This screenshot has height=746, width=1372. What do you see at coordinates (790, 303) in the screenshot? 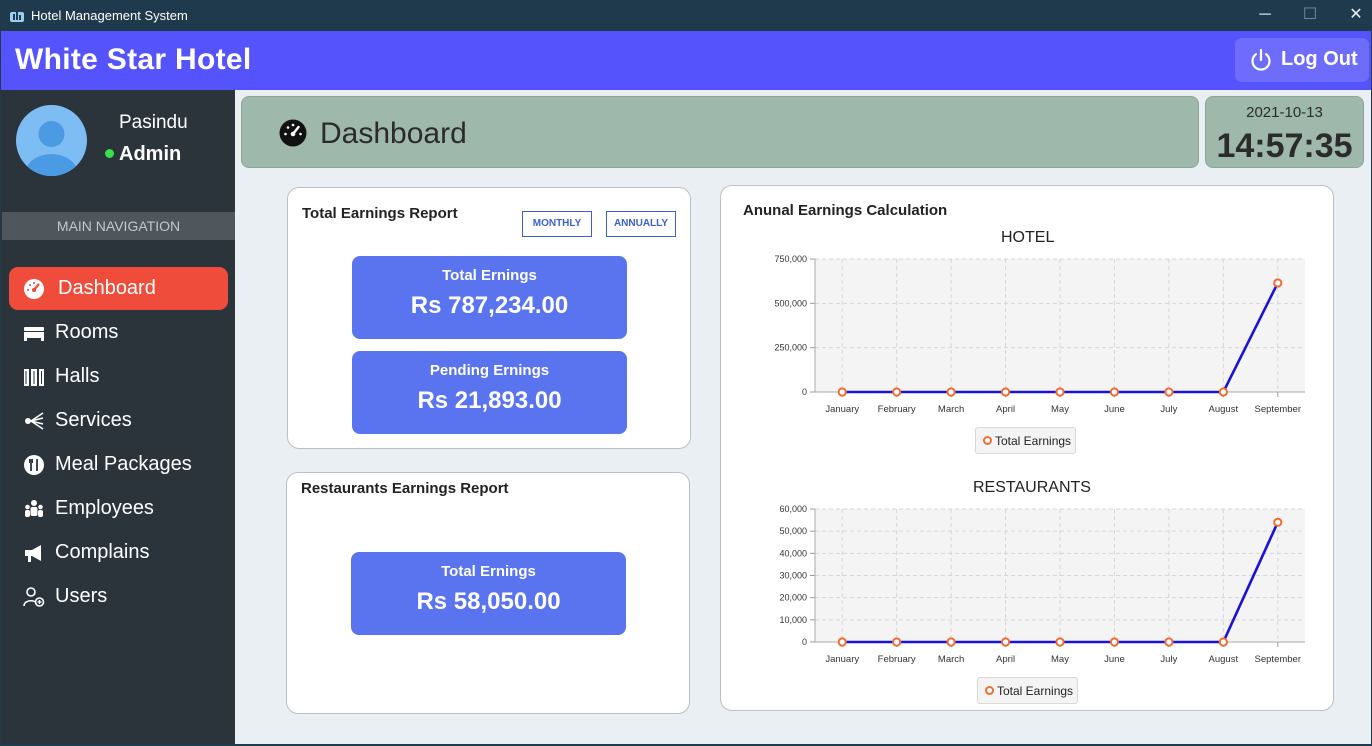
I see `y-tick-label: 500,000` at bounding box center [790, 303].